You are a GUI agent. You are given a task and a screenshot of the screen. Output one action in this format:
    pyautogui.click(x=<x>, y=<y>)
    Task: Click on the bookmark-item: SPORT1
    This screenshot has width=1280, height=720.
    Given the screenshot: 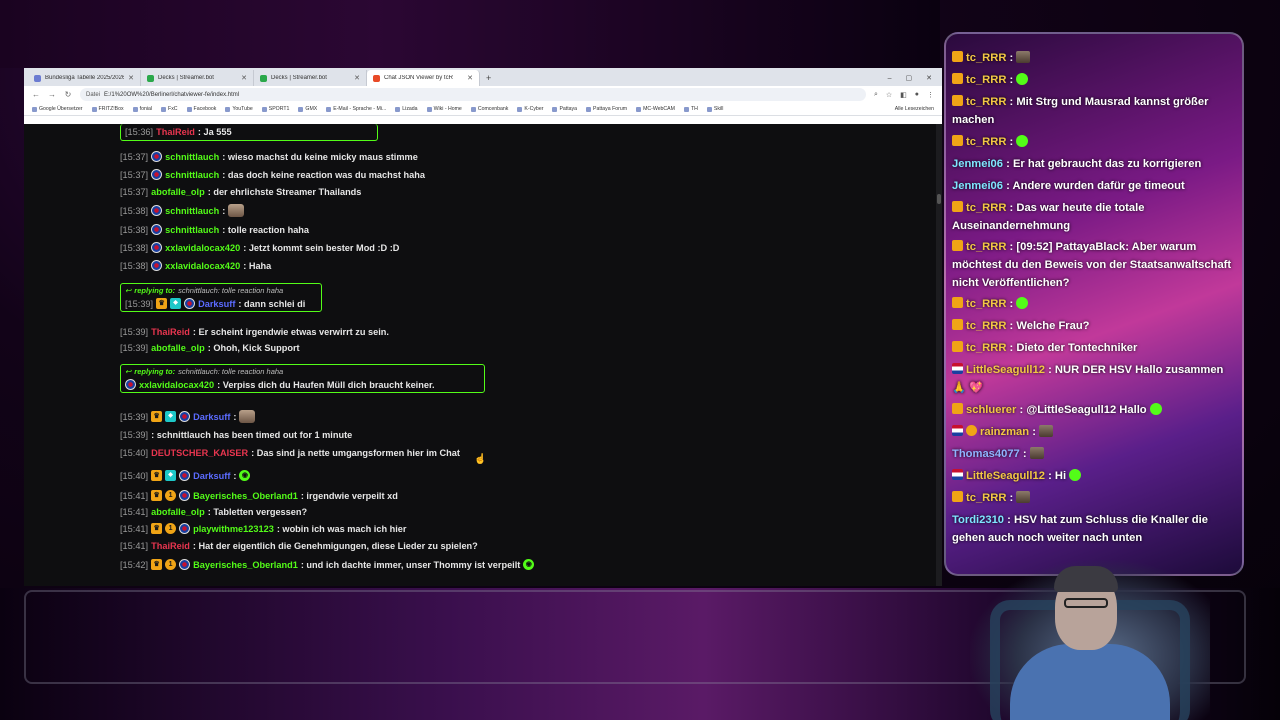 What is the action you would take?
    pyautogui.click(x=275, y=109)
    